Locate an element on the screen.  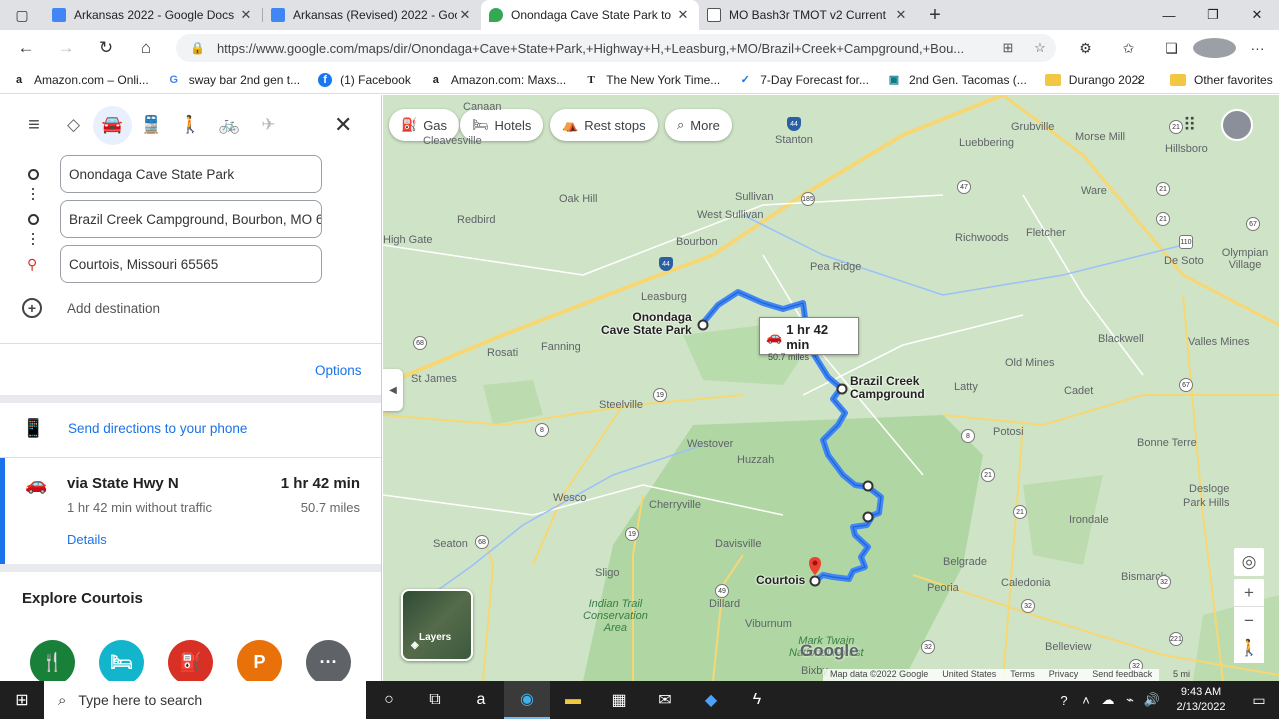
more-chip: ⌕ More is located at coordinates (698, 125).